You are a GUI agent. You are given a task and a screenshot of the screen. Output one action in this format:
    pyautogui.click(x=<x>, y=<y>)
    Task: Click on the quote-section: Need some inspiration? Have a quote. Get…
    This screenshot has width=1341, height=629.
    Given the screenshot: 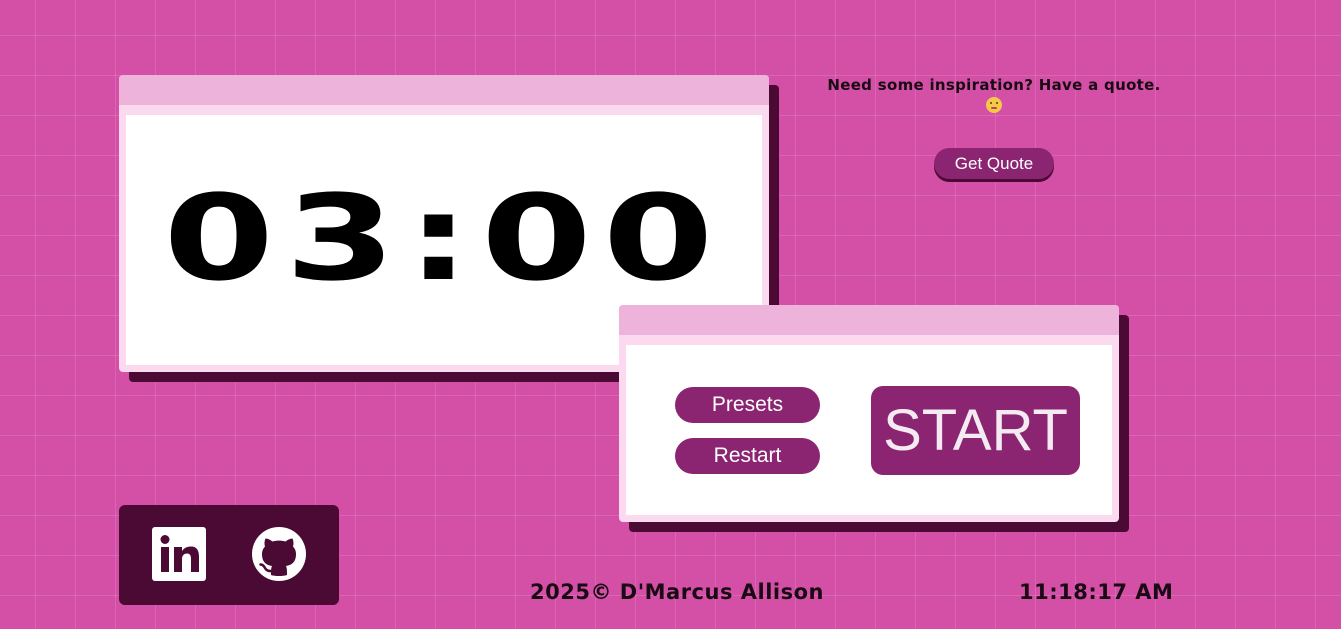 What is the action you would take?
    pyautogui.click(x=994, y=127)
    